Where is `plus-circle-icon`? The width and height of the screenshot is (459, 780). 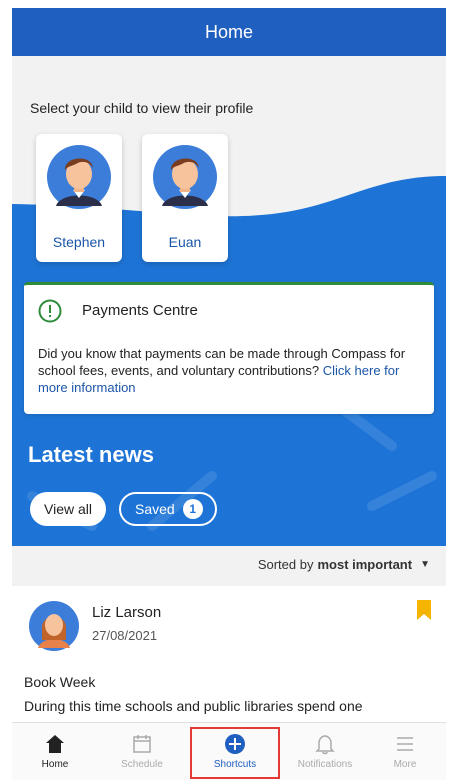
plus-circle-icon is located at coordinates (235, 744).